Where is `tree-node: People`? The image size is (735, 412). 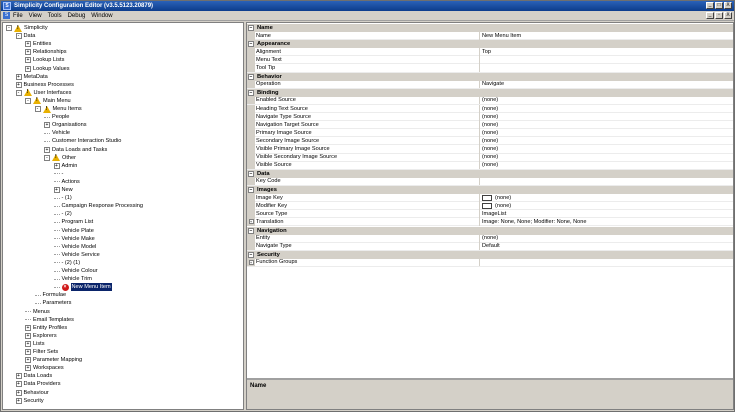
tree-node: People is located at coordinates (56, 117).